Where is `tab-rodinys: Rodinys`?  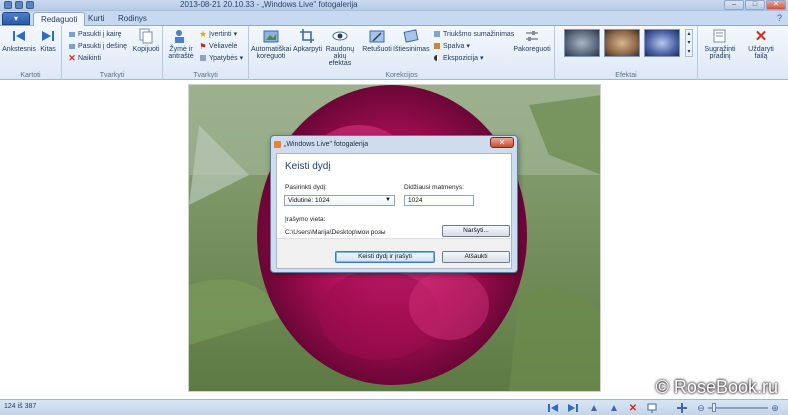 tab-rodinys: Rodinys is located at coordinates (132, 19).